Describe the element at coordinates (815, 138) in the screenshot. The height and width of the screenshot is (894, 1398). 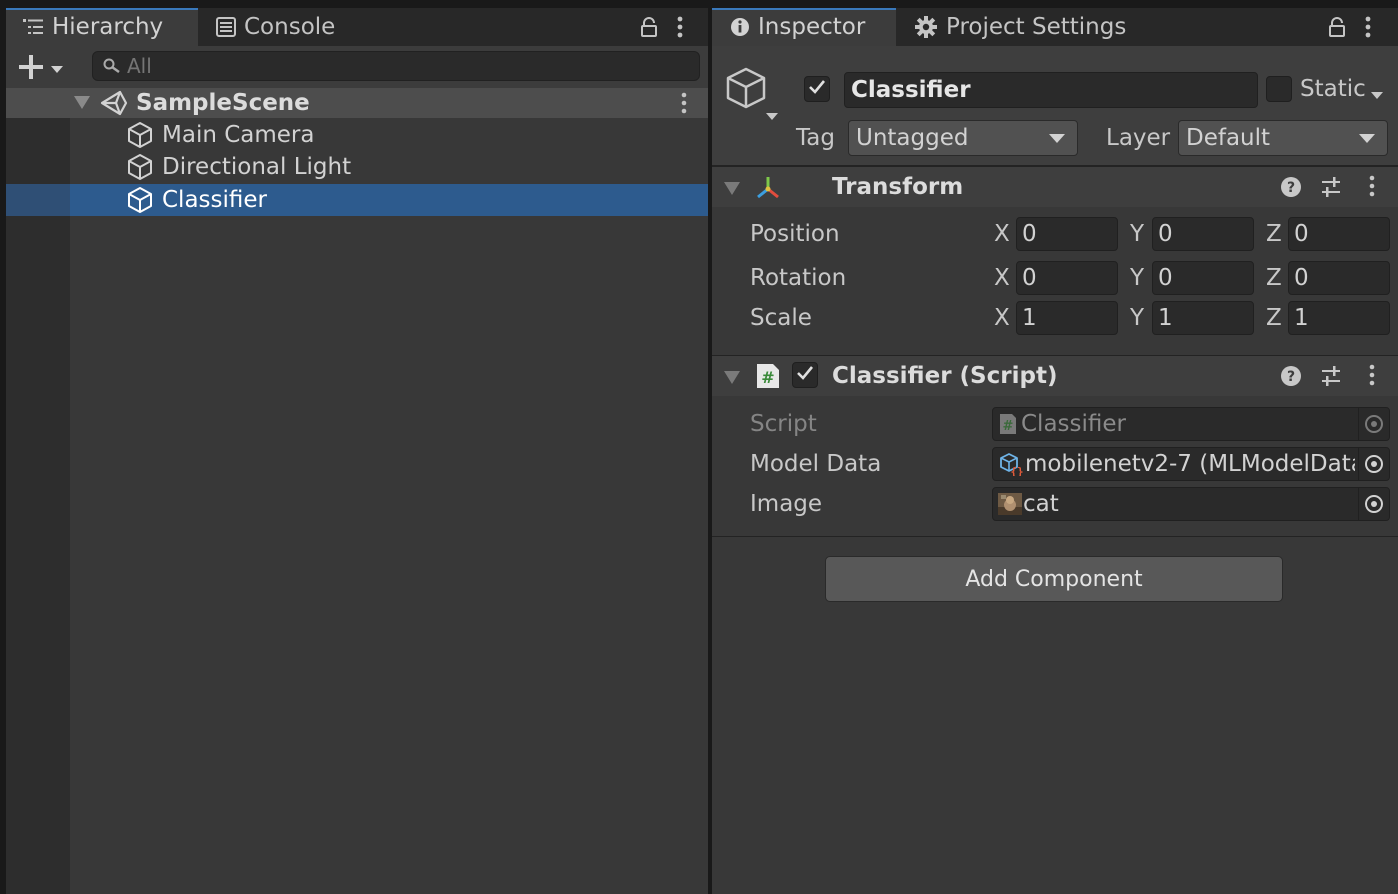
I see `tag-label: Tag` at that location.